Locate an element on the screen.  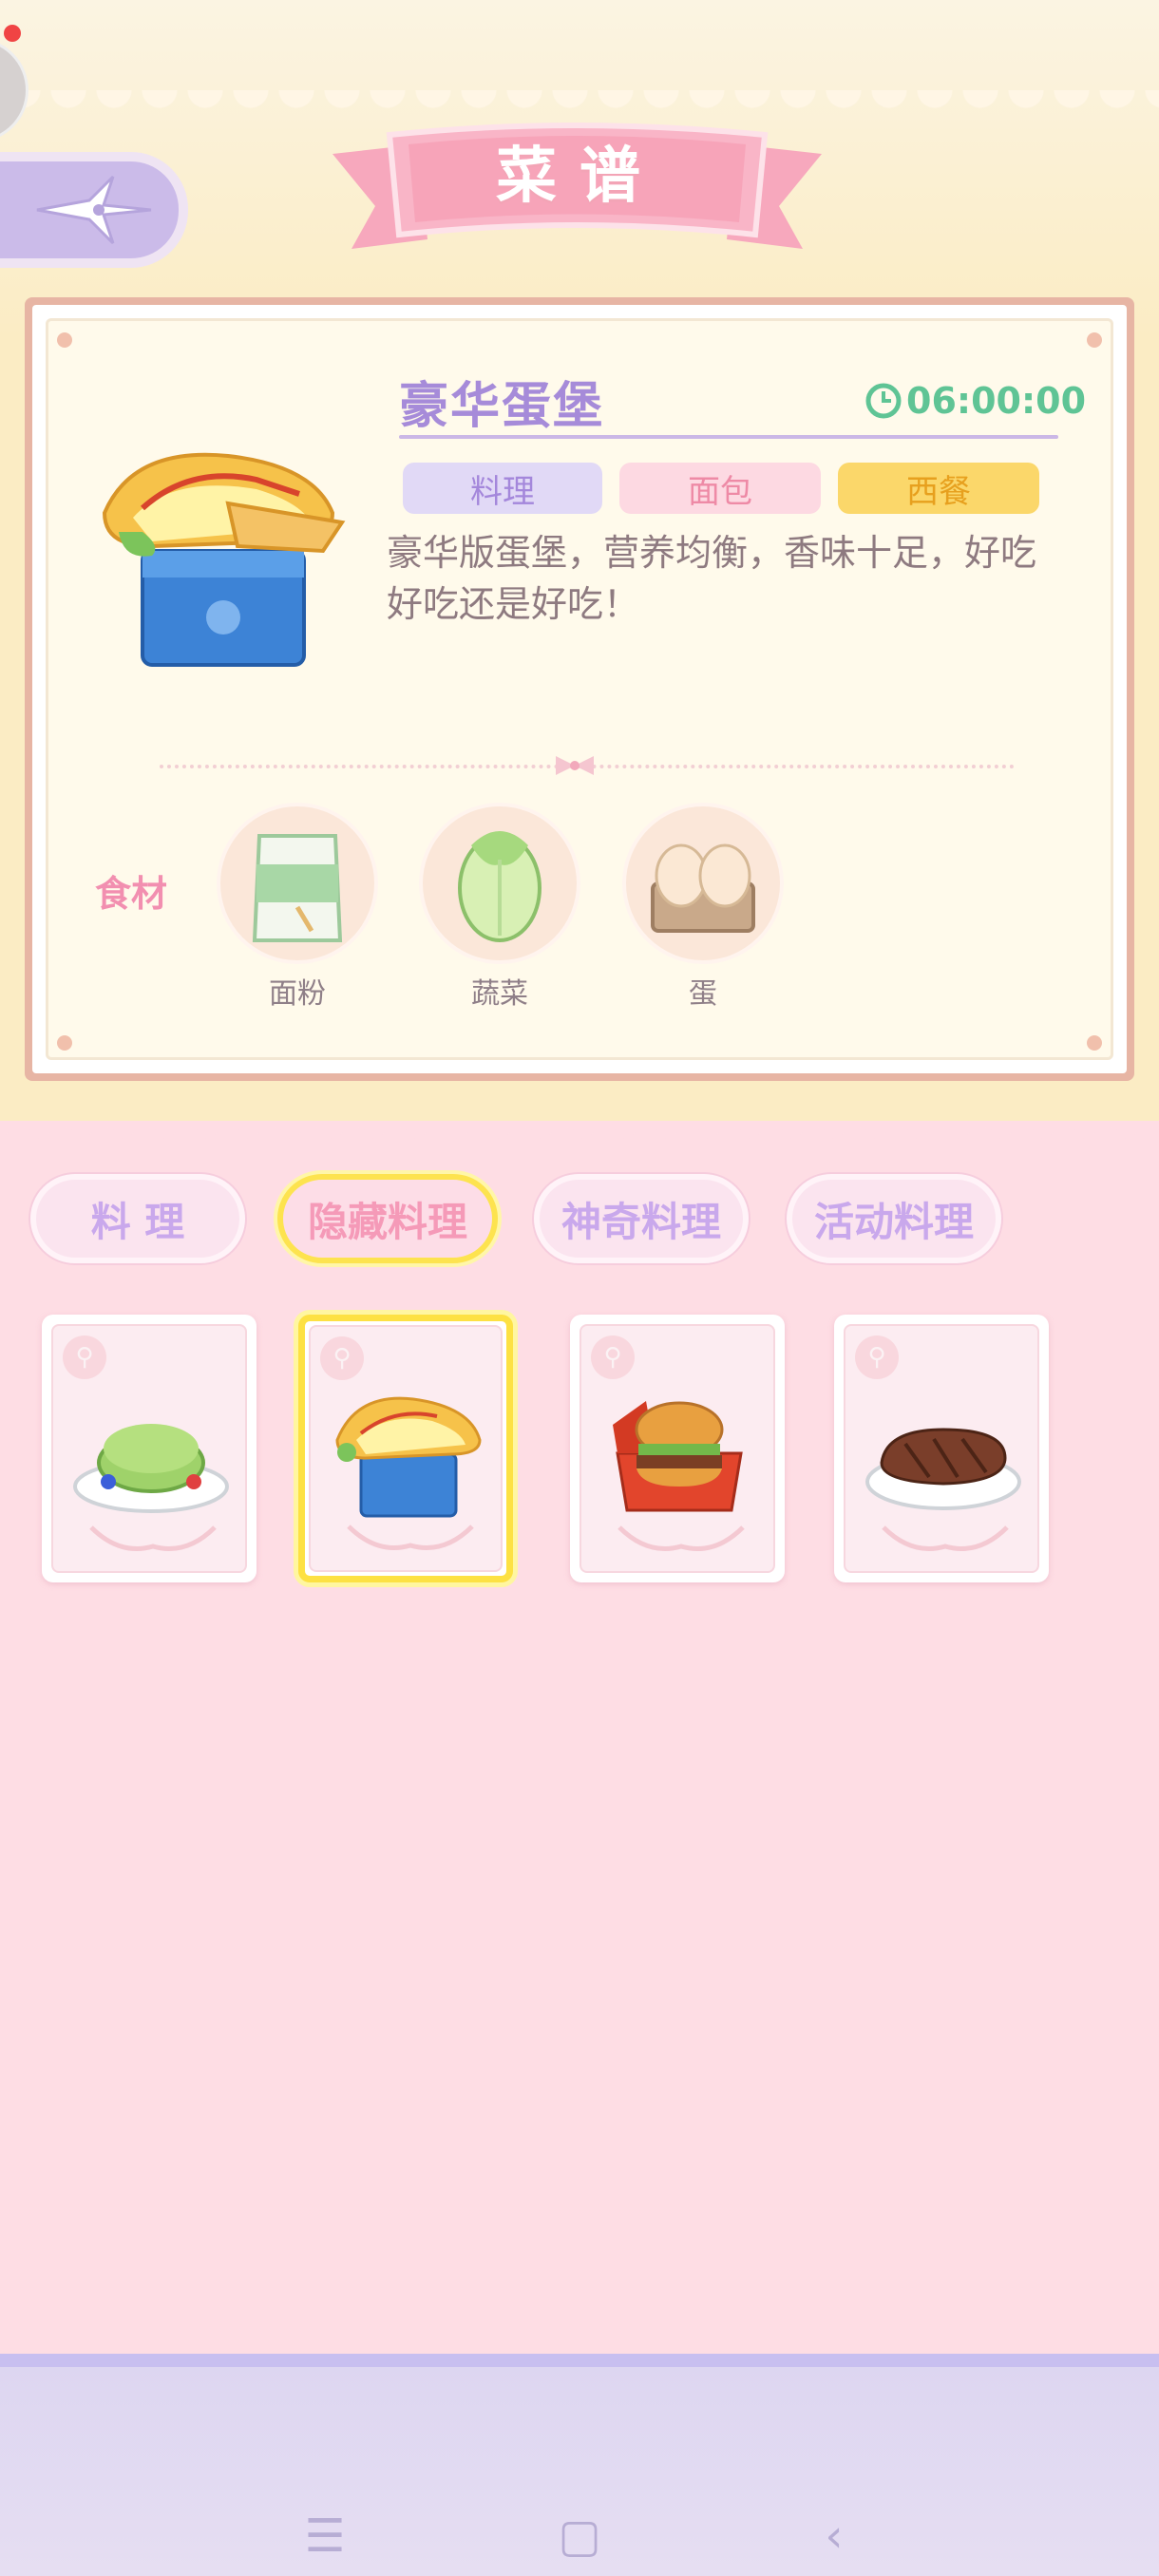
bottom-lace-border is located at coordinates (579, 1128).